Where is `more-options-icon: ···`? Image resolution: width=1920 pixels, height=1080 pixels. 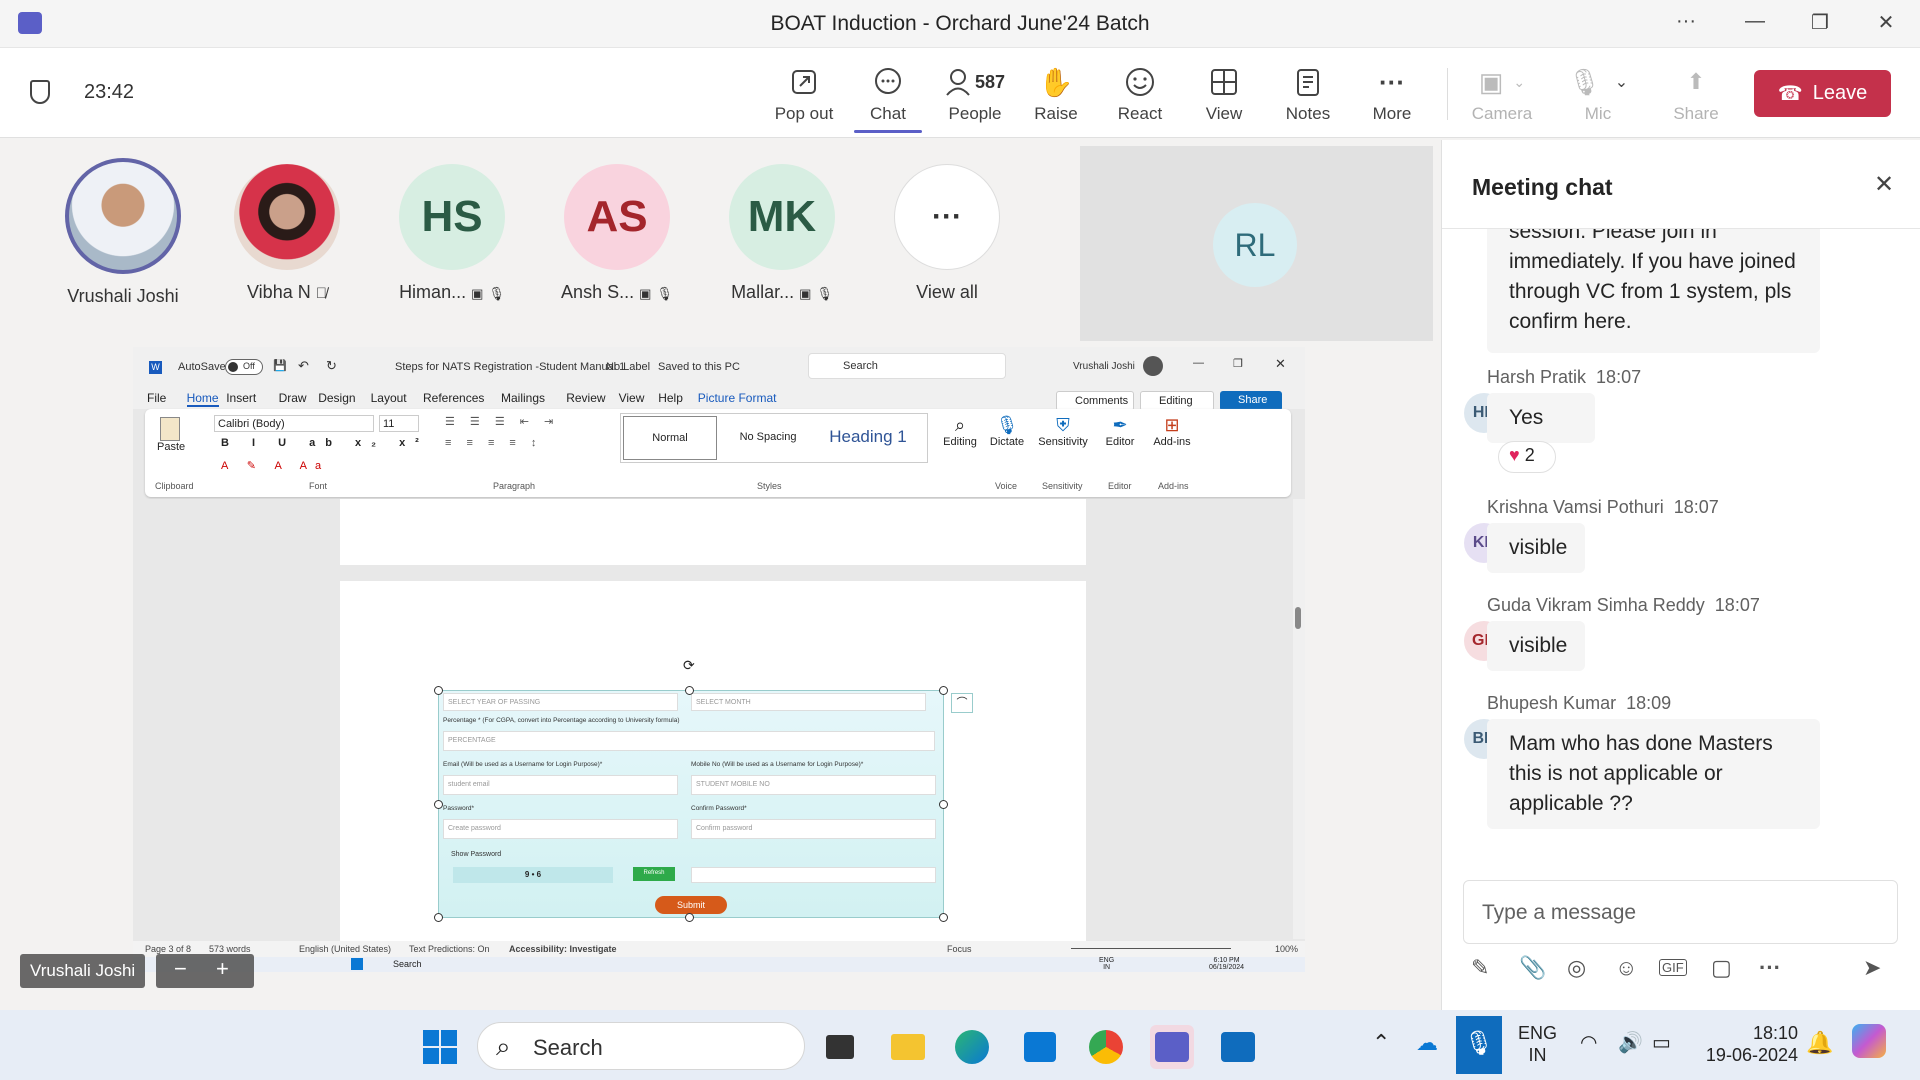 more-options-icon: ··· is located at coordinates (1686, 21).